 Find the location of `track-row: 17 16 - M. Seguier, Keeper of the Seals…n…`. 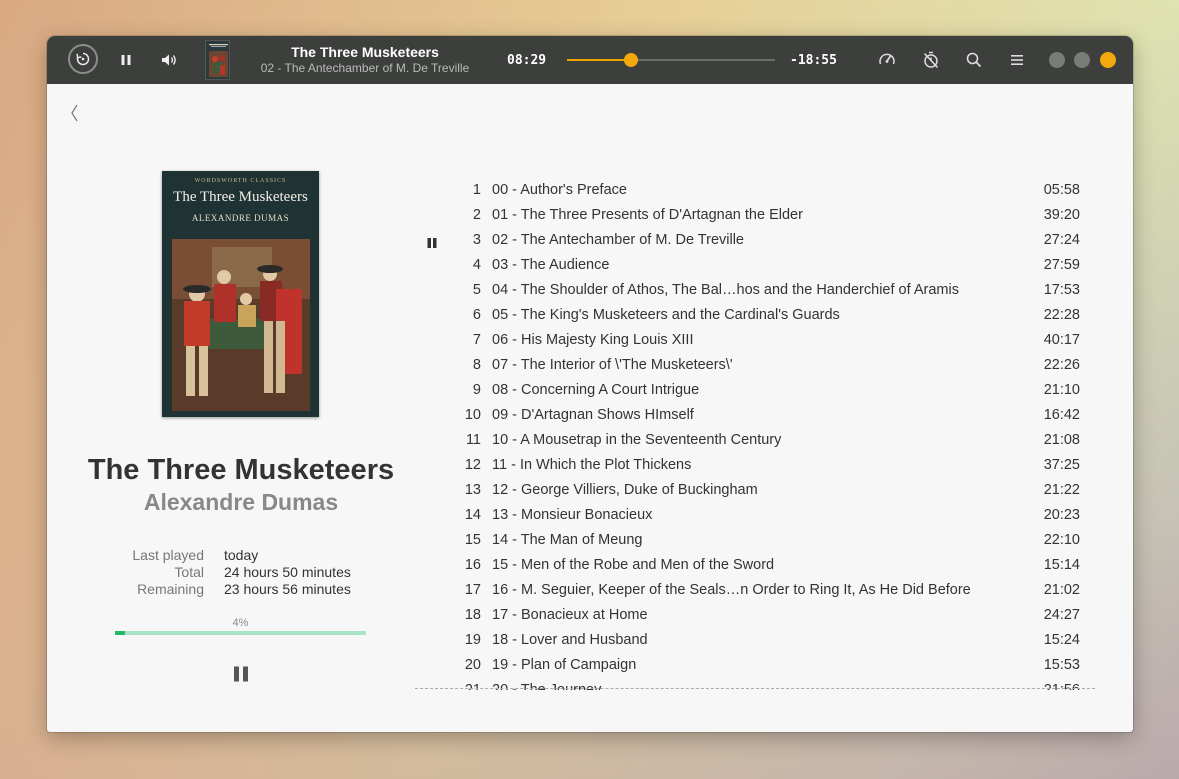

track-row: 17 16 - M. Seguier, Keeper of the Seals…n… is located at coordinates (757, 590).